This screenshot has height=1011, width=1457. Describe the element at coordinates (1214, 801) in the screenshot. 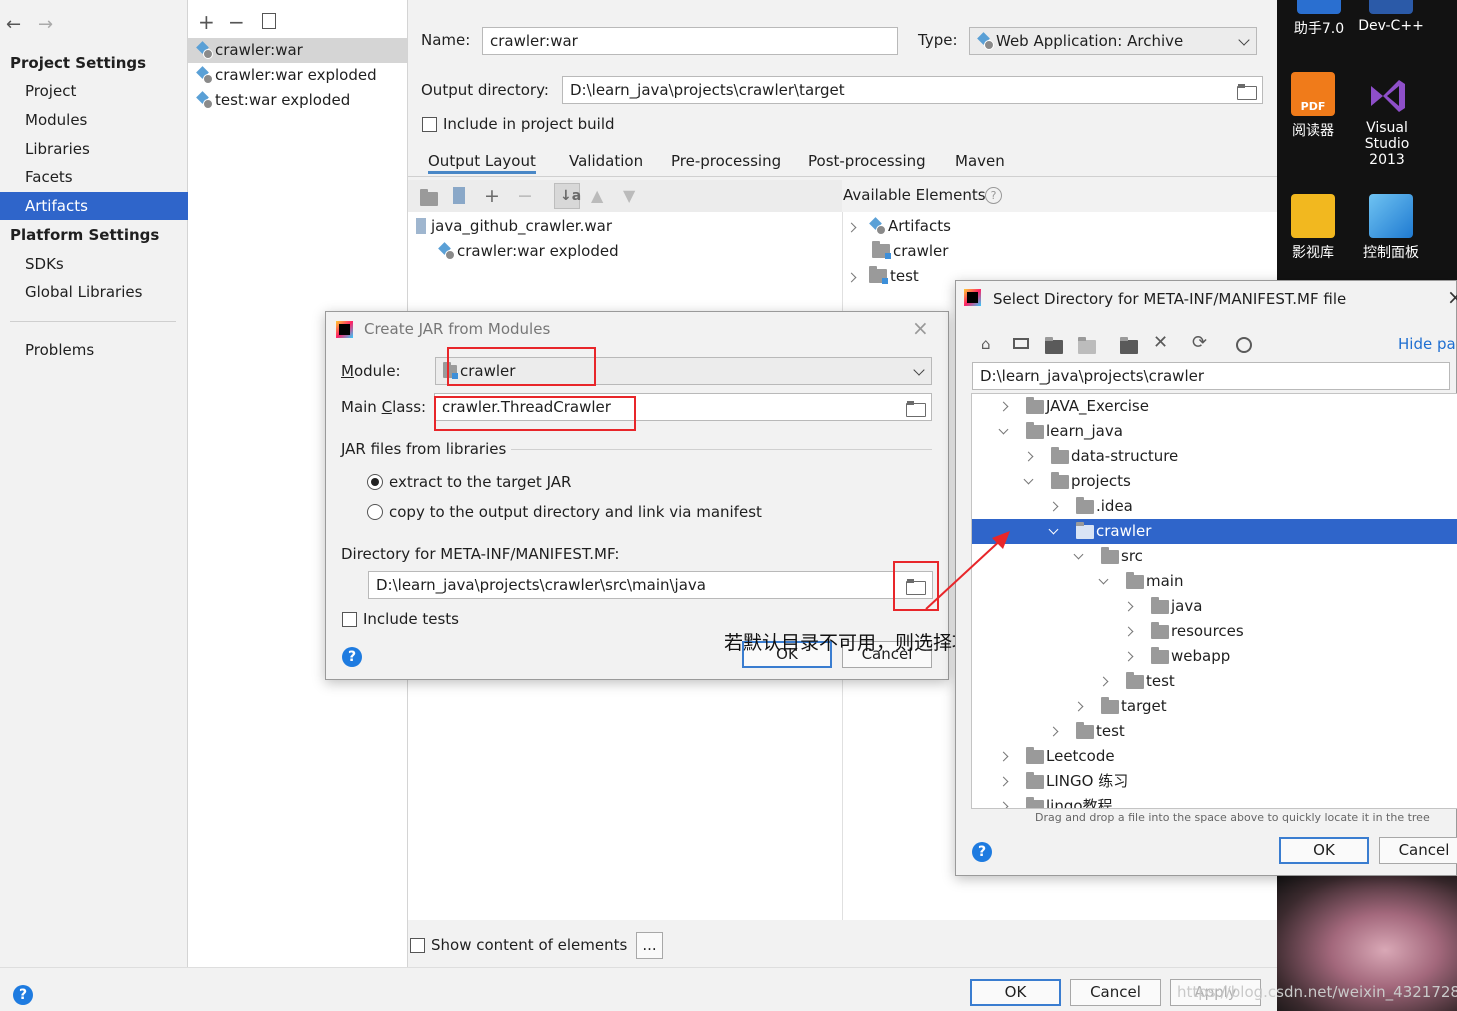

I see `directory-tree-row: lingo教程` at that location.